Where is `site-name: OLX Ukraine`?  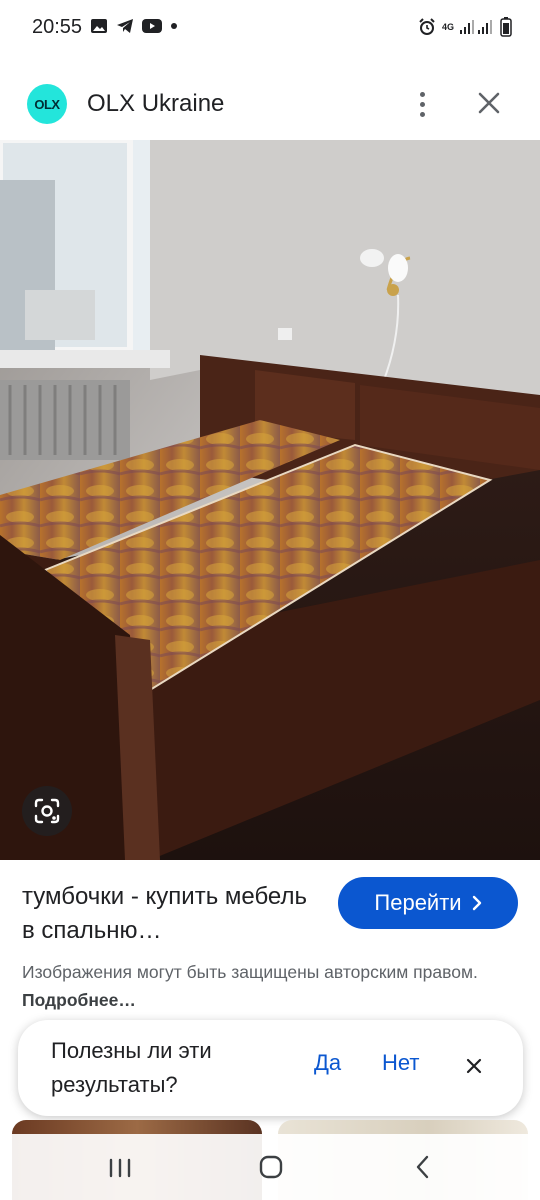 site-name: OLX Ukraine is located at coordinates (155, 104).